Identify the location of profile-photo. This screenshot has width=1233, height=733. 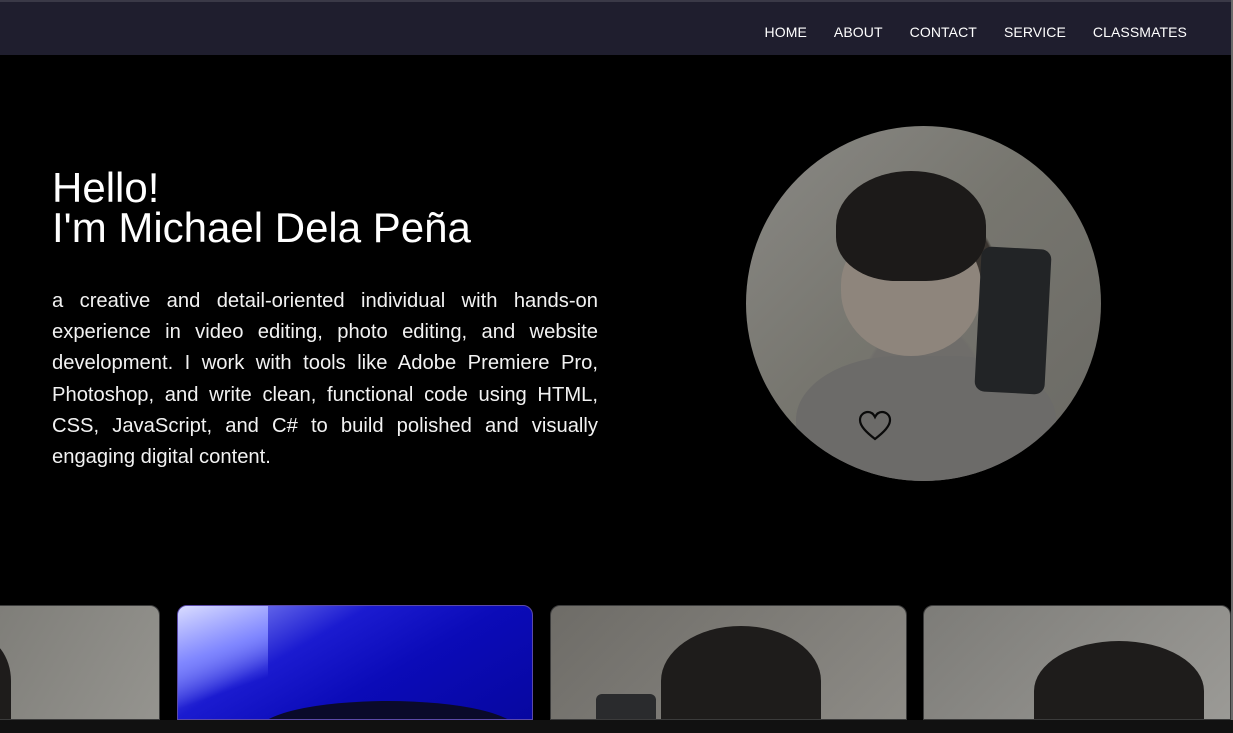
(923, 303).